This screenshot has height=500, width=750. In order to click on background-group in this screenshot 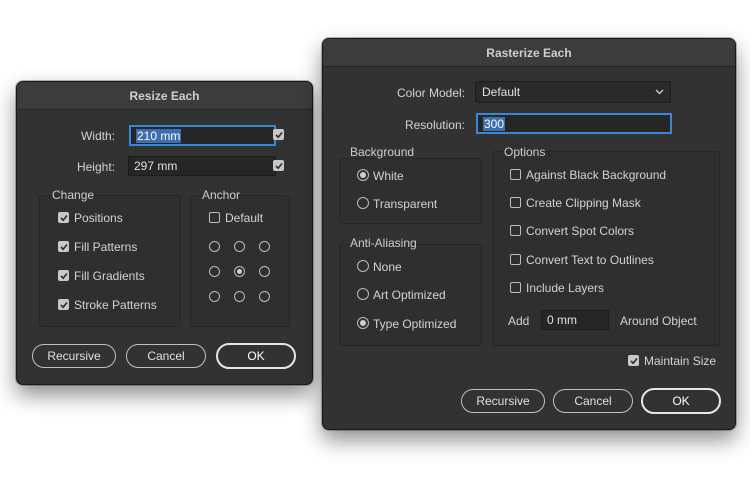, I will do `click(410, 191)`.